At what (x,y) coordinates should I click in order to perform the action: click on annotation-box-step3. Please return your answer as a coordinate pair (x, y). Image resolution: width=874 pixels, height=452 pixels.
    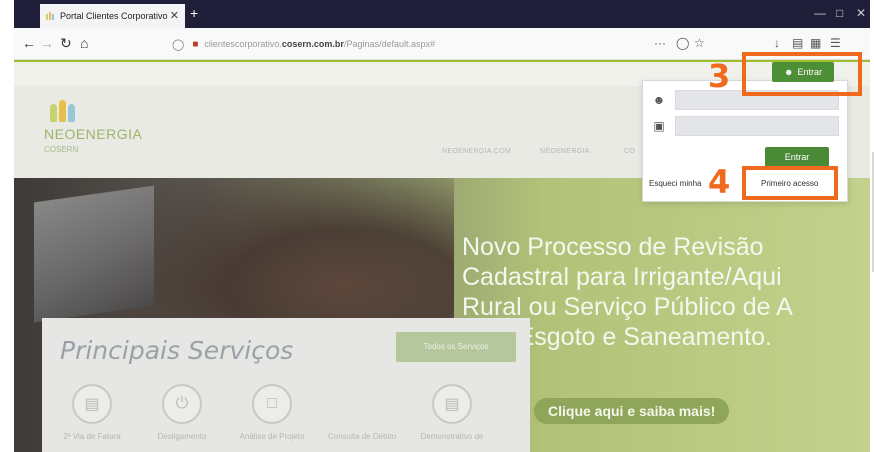
    Looking at the image, I should click on (802, 74).